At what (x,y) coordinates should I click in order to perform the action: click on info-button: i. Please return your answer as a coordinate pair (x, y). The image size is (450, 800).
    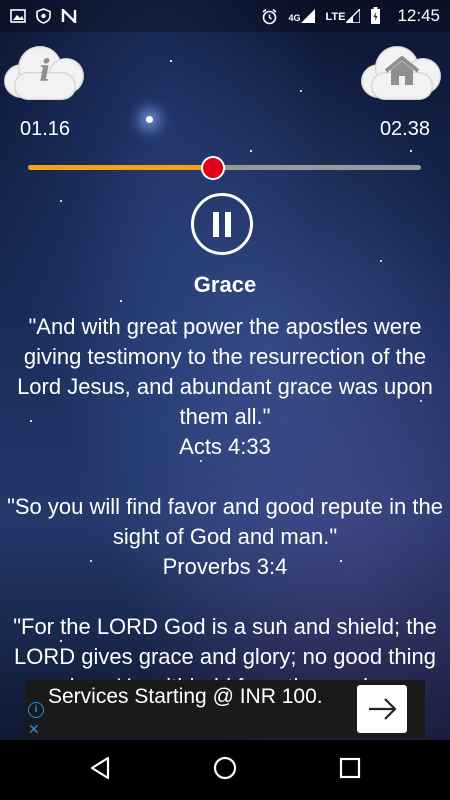
    Looking at the image, I should click on (45, 72).